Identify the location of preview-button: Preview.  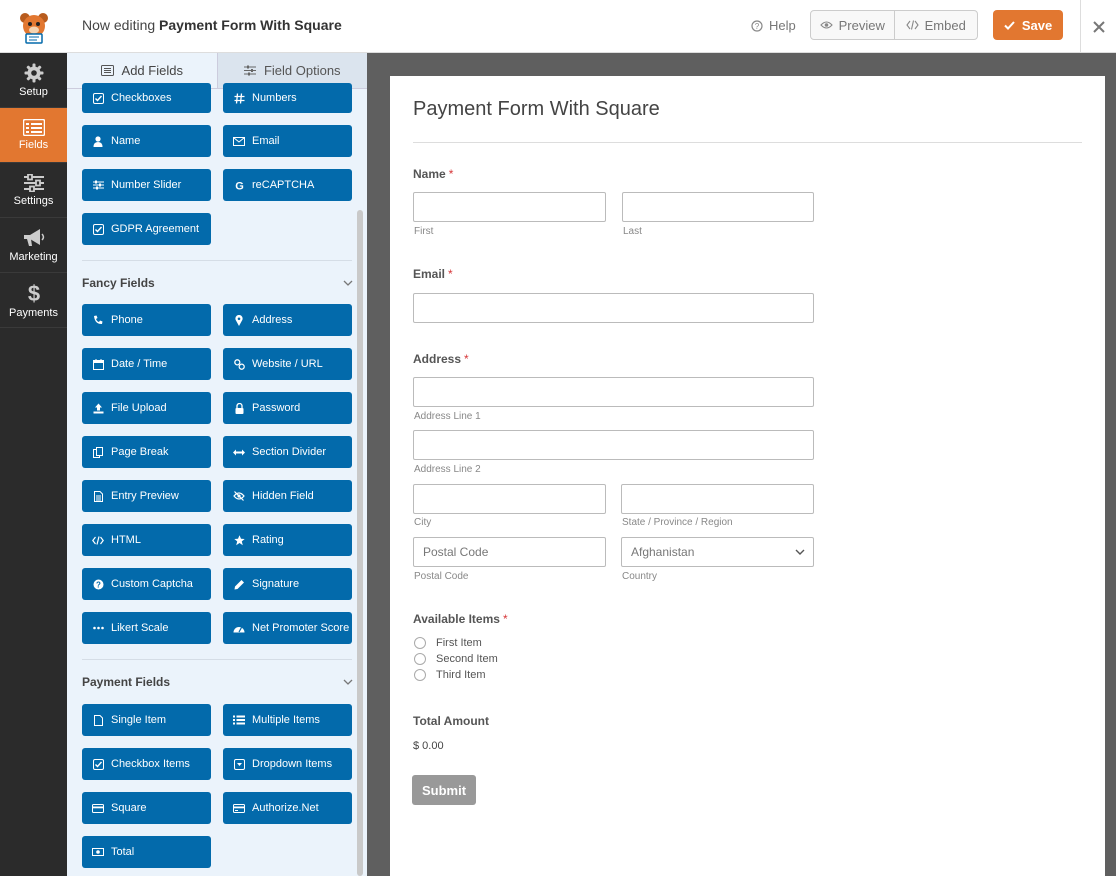
(852, 25).